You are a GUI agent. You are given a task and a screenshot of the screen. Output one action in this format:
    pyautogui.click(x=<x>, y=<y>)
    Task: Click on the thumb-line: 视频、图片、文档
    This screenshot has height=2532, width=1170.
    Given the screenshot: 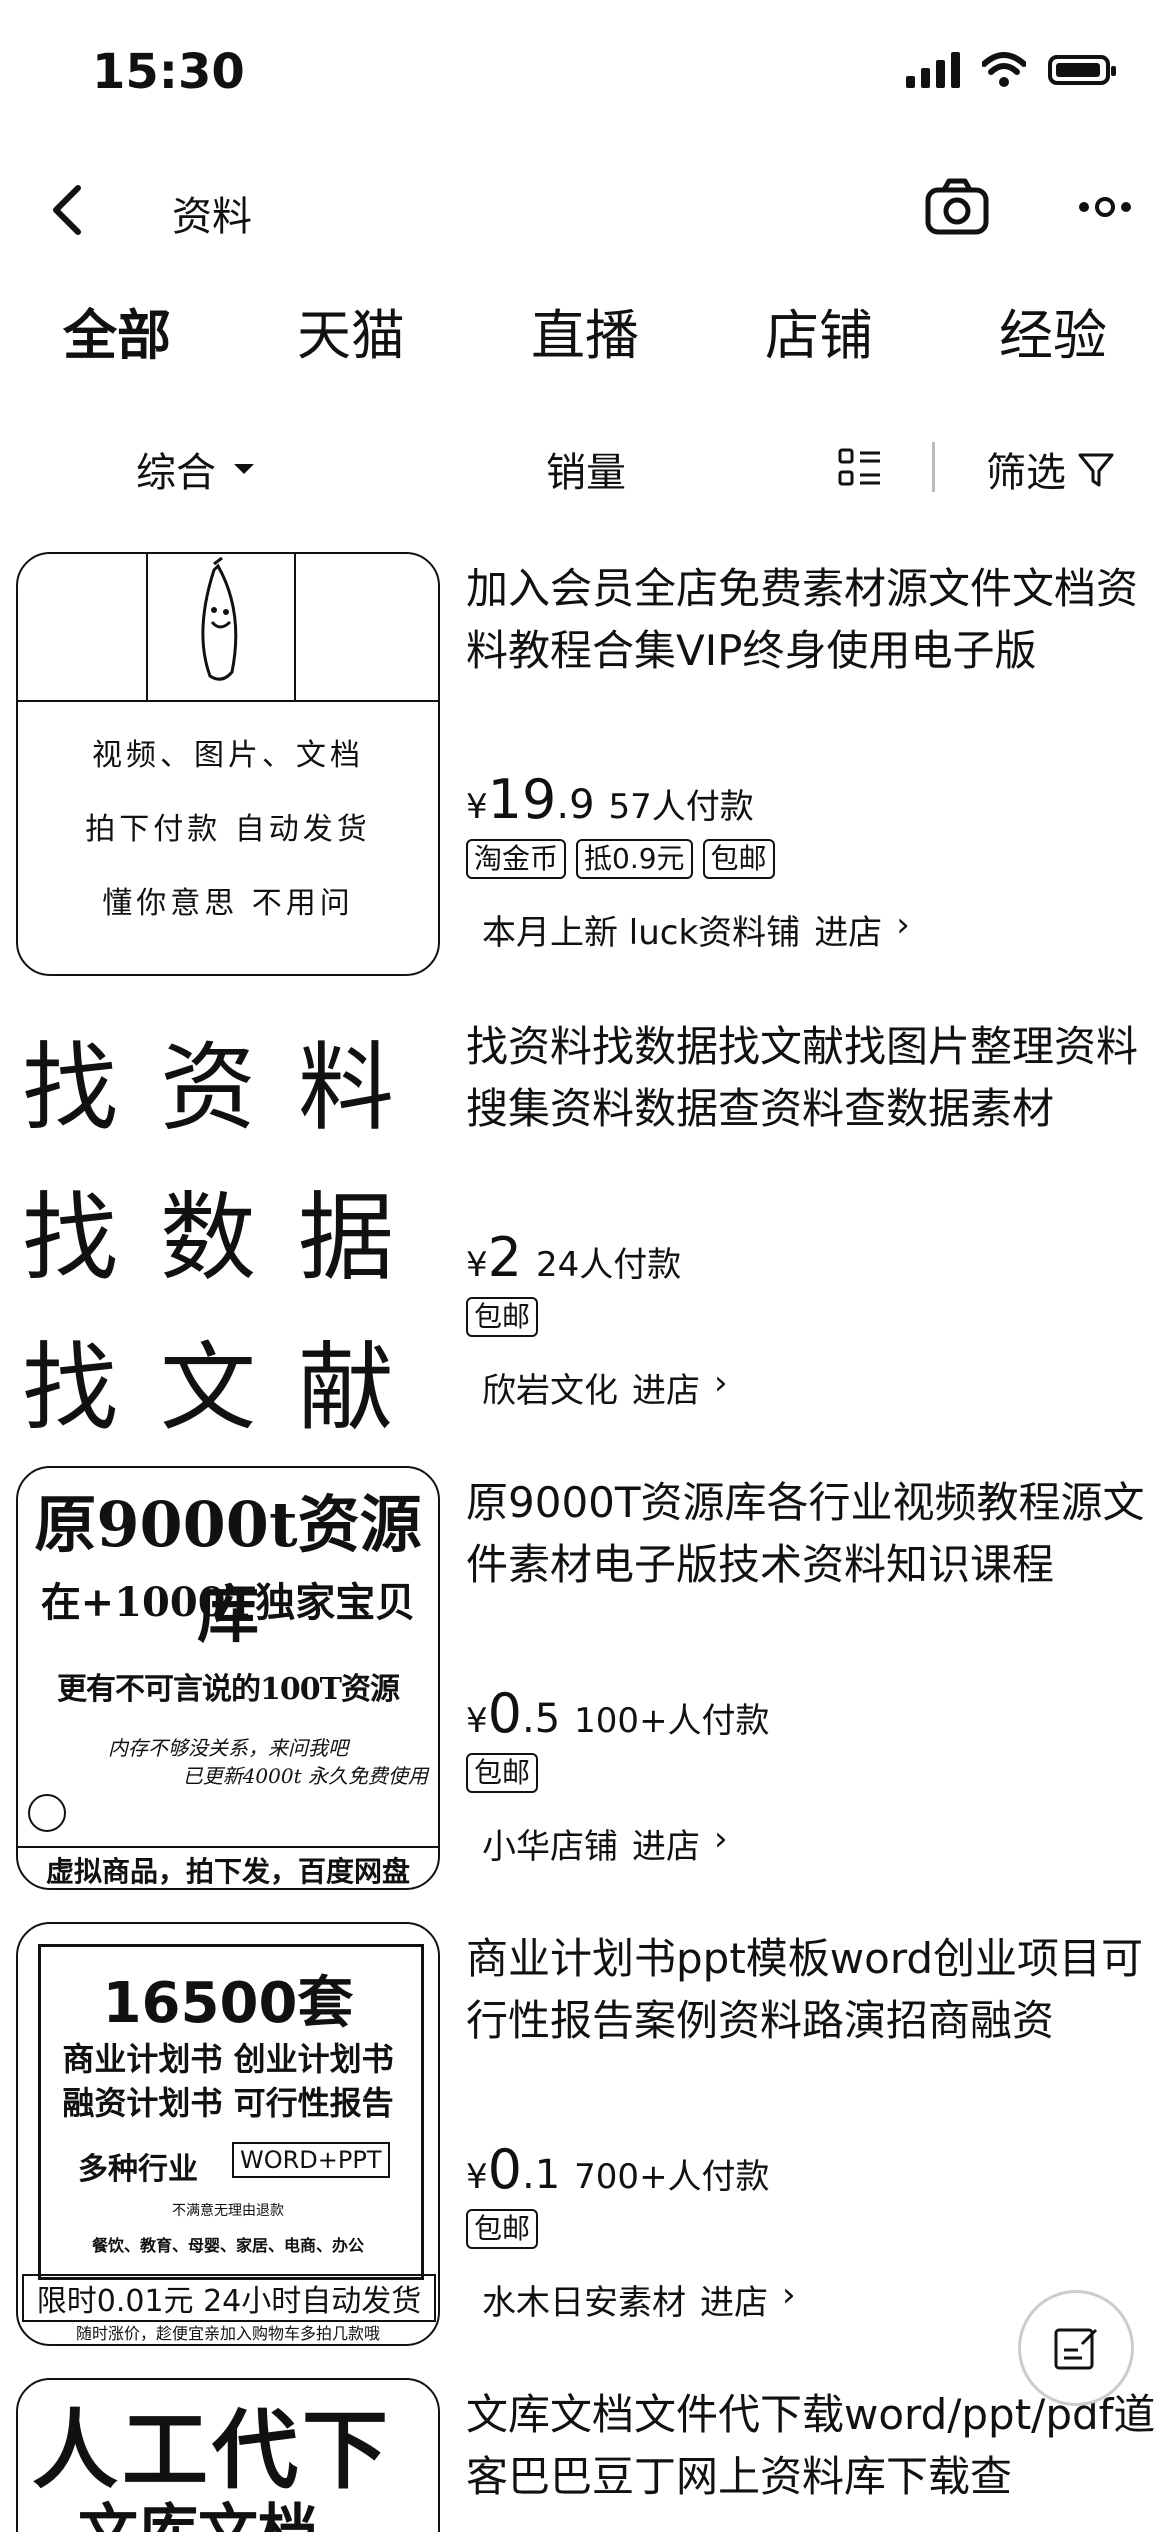 What is the action you would take?
    pyautogui.click(x=228, y=755)
    